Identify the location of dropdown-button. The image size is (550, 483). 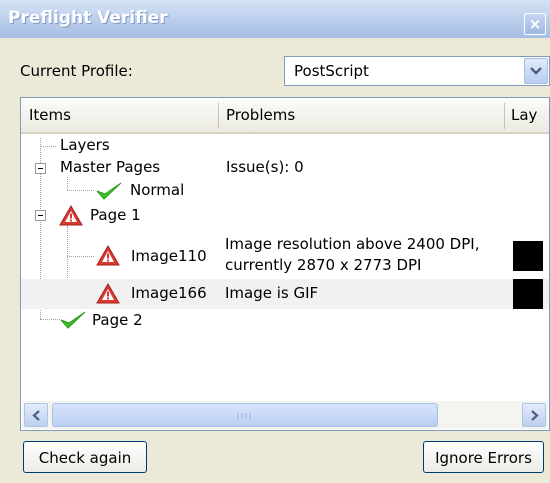
(536, 71).